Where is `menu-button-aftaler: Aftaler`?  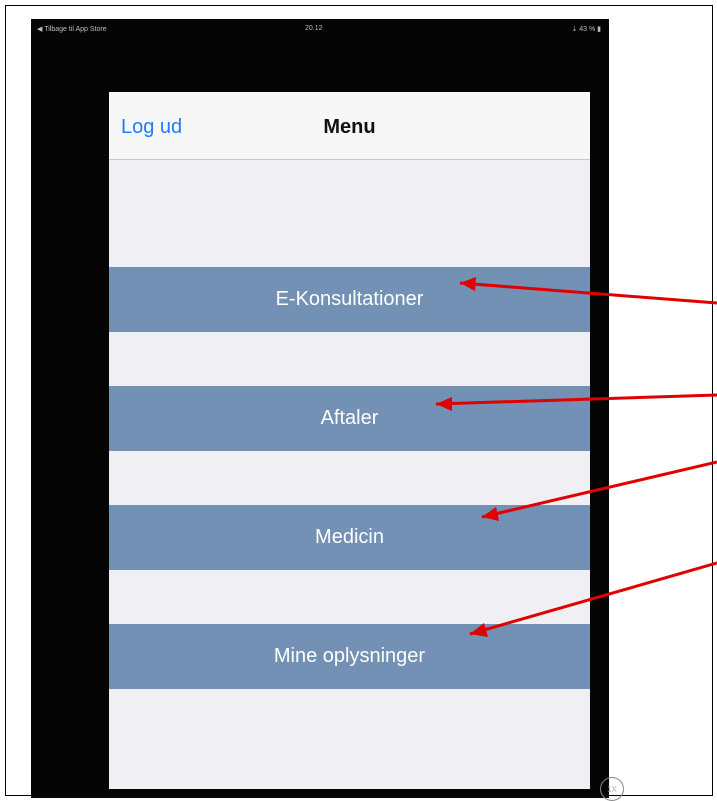
menu-button-aftaler: Aftaler is located at coordinates (349, 418).